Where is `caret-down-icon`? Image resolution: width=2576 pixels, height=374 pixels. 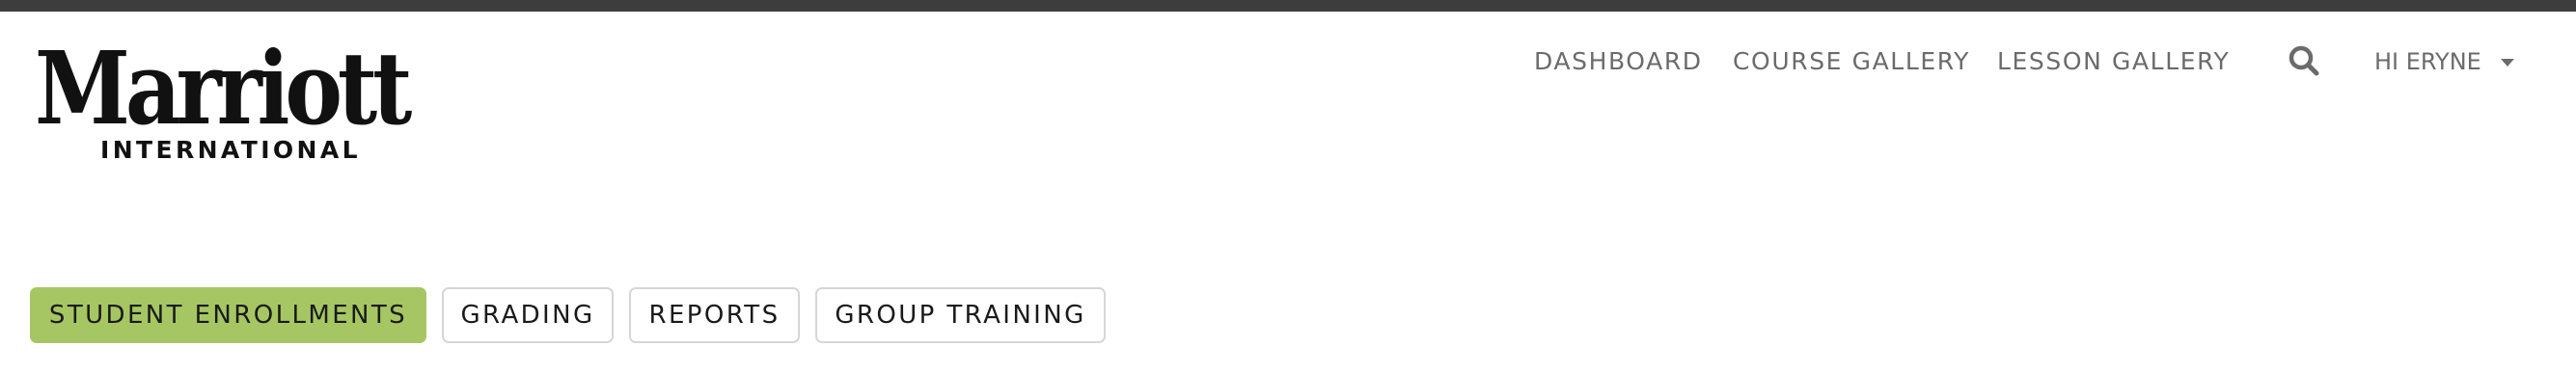 caret-down-icon is located at coordinates (2507, 63).